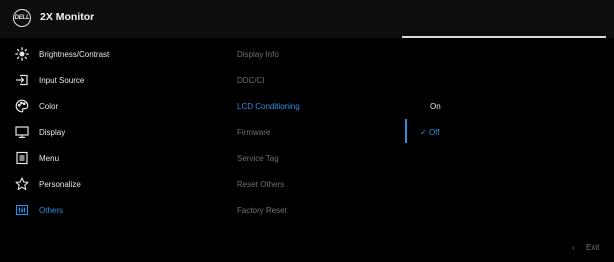  What do you see at coordinates (22, 184) in the screenshot?
I see `star-icon` at bounding box center [22, 184].